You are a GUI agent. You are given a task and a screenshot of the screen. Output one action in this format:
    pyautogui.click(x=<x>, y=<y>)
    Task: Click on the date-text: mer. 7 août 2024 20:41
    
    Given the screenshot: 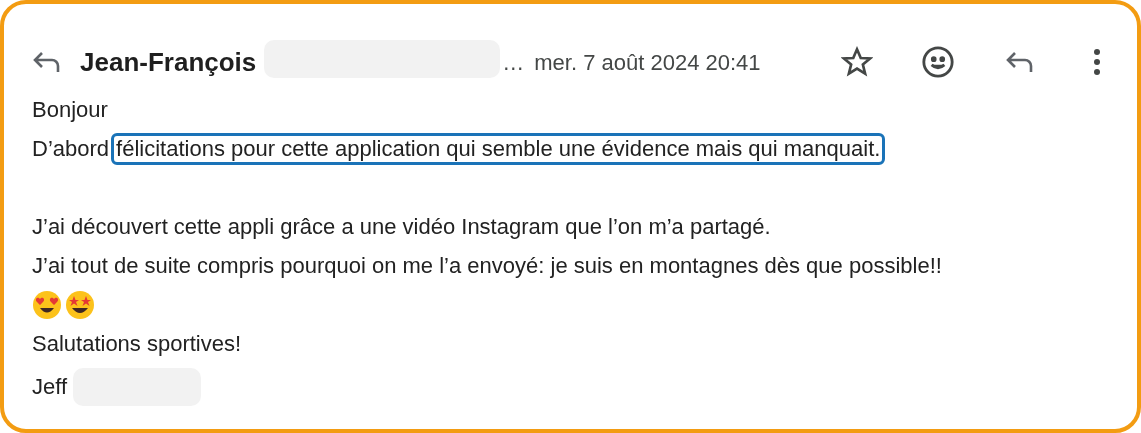 What is the action you would take?
    pyautogui.click(x=647, y=62)
    